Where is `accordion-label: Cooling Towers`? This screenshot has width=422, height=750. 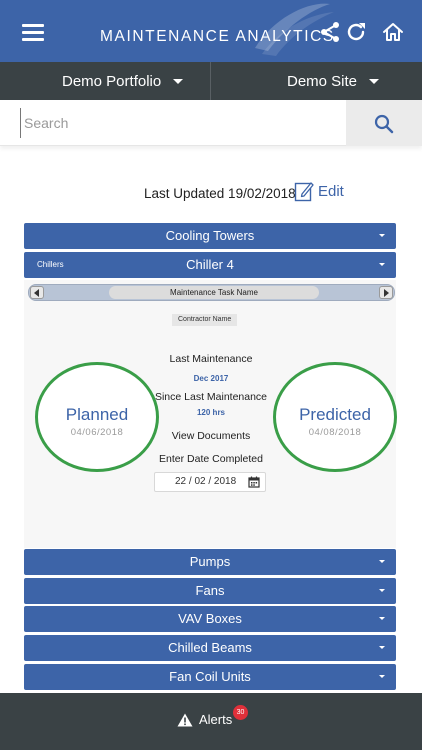 accordion-label: Cooling Towers is located at coordinates (210, 235).